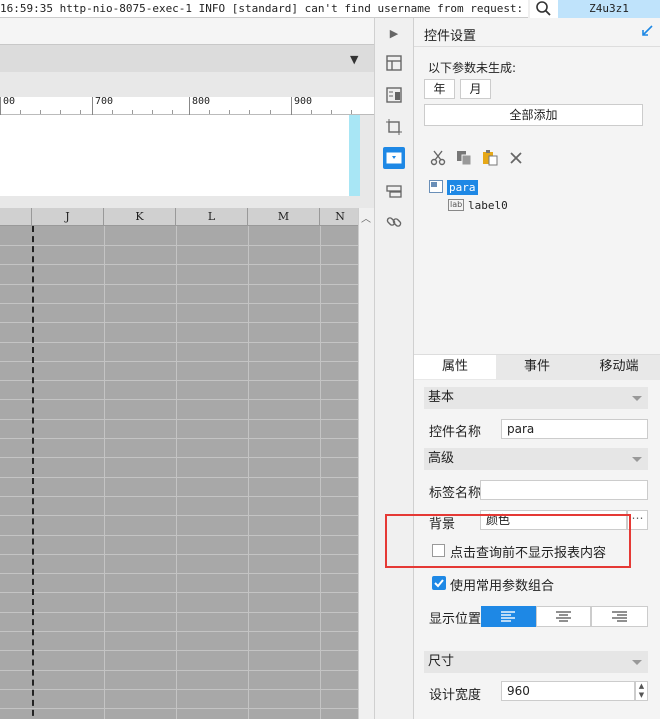 This screenshot has width=660, height=719. I want to click on tab-events: 事件, so click(537, 367).